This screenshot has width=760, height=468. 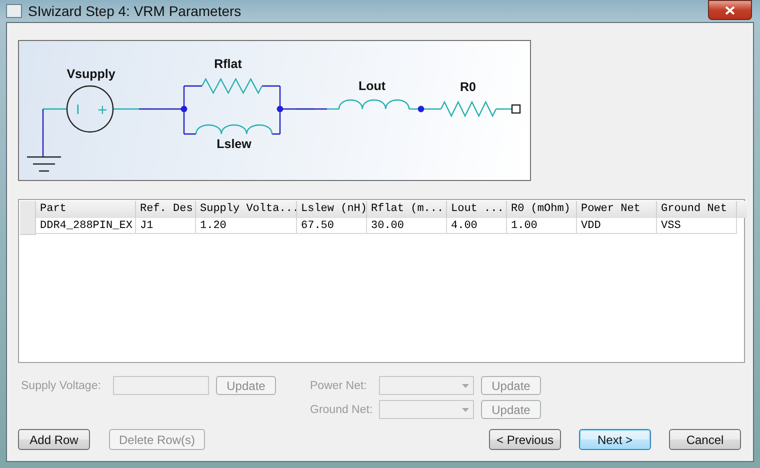 I want to click on header-filler, so click(x=742, y=209).